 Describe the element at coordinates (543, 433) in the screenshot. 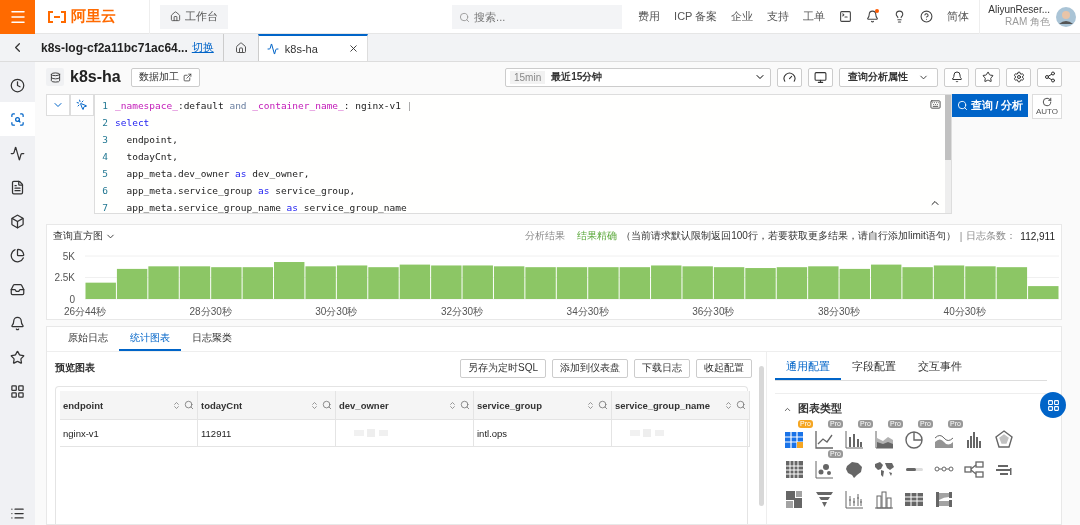

I see `table-cell: intl.ops` at that location.